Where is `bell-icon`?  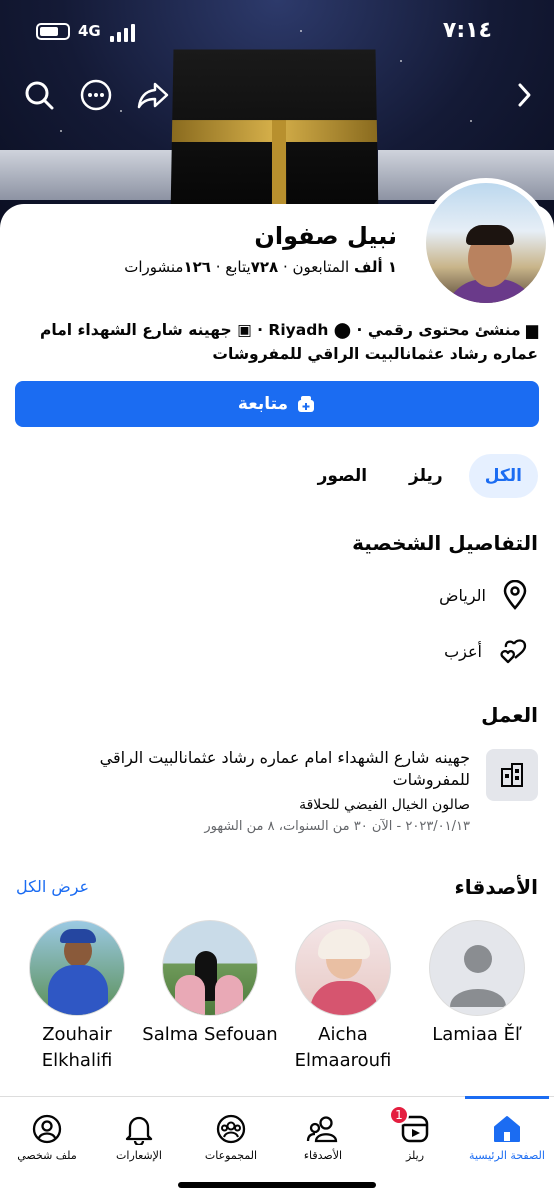 bell-icon is located at coordinates (139, 1129).